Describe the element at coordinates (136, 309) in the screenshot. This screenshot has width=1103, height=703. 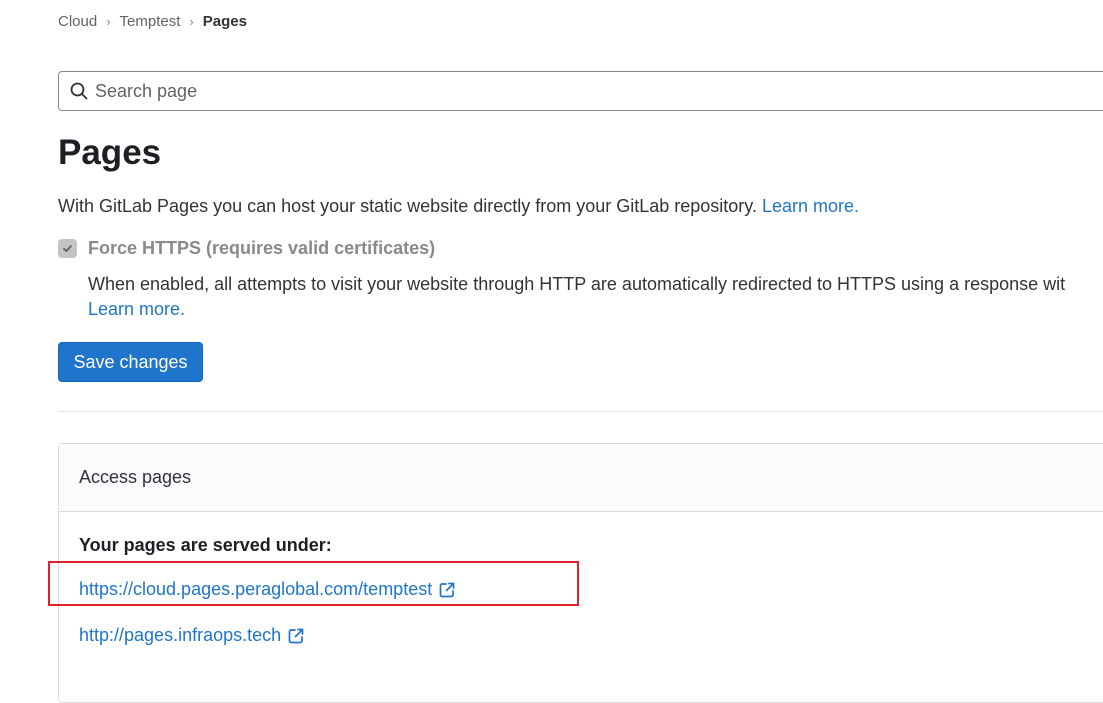
I see `force-https-learn-more-link: Learn more.` at that location.